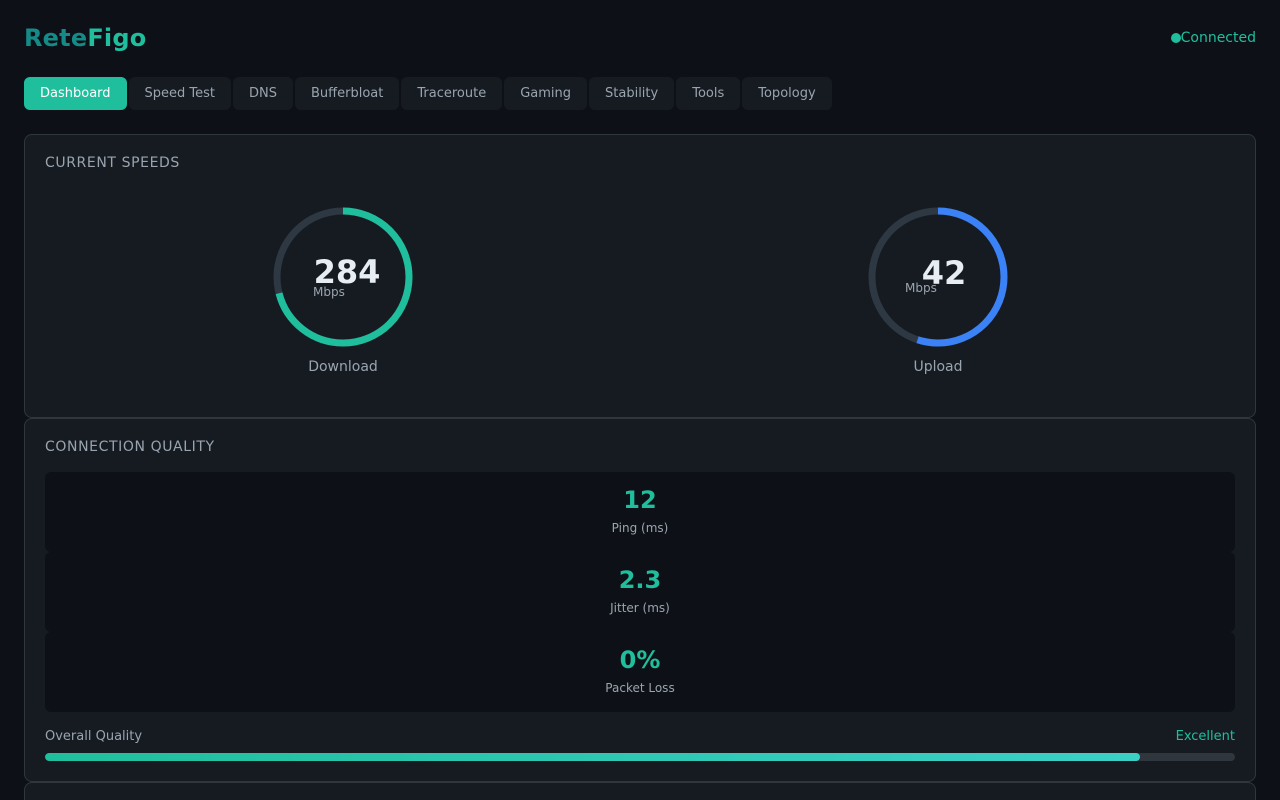 This screenshot has width=1280, height=800. I want to click on ping-metric: 12 Ping (ms), so click(640, 512).